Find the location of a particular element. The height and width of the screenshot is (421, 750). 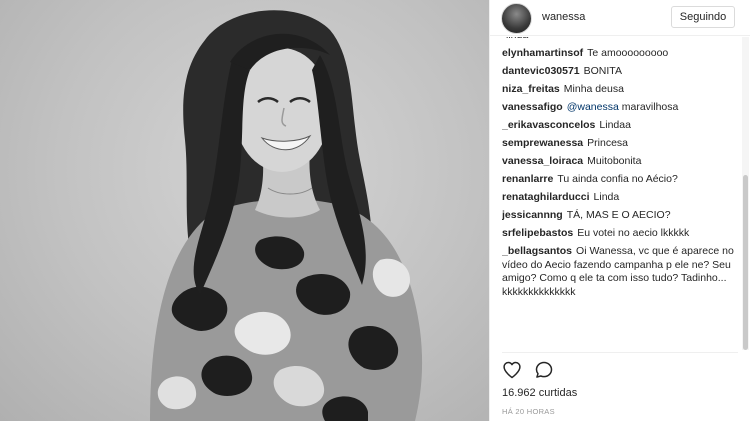

comment-author: renanlarre is located at coordinates (527, 179).